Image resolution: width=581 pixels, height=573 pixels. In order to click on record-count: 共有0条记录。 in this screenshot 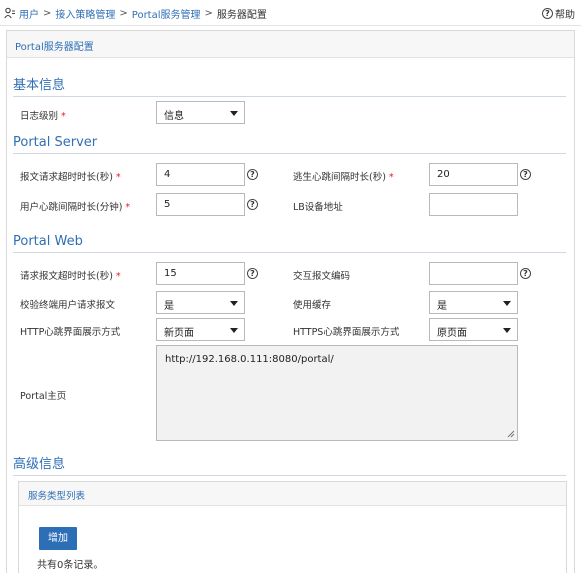, I will do `click(70, 565)`.